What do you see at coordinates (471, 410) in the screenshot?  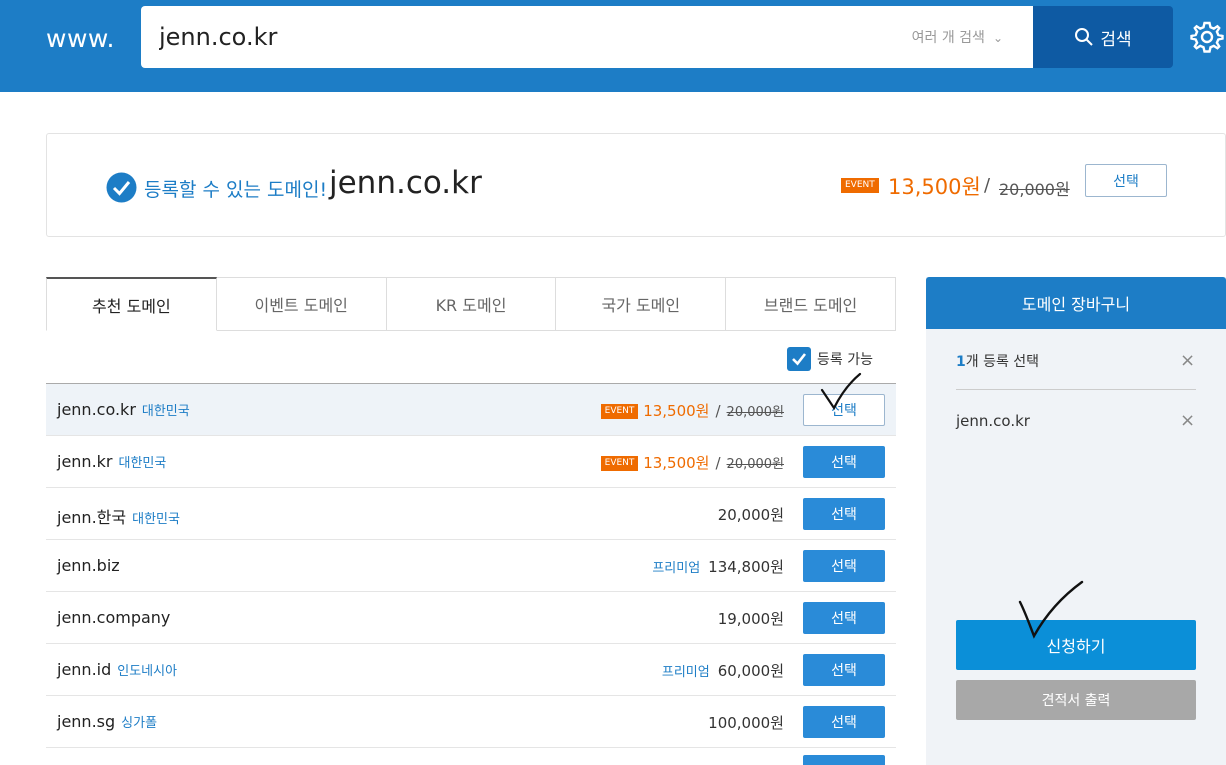 I see `table-row: jenn.co.kr 대한민국 EVENT 13,500원 / 20,000원 선택` at bounding box center [471, 410].